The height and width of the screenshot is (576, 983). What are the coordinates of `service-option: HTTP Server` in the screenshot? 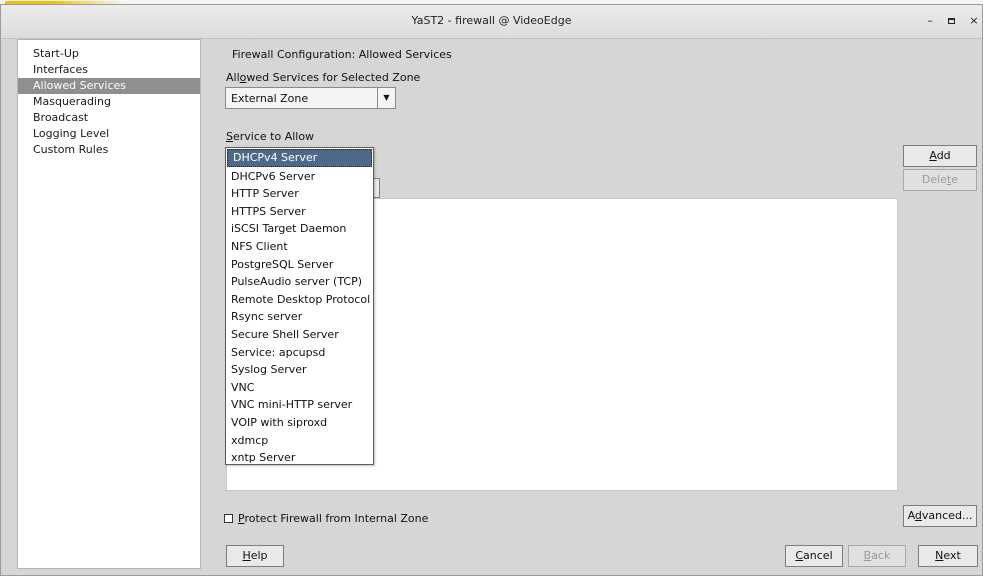 It's located at (299, 194).